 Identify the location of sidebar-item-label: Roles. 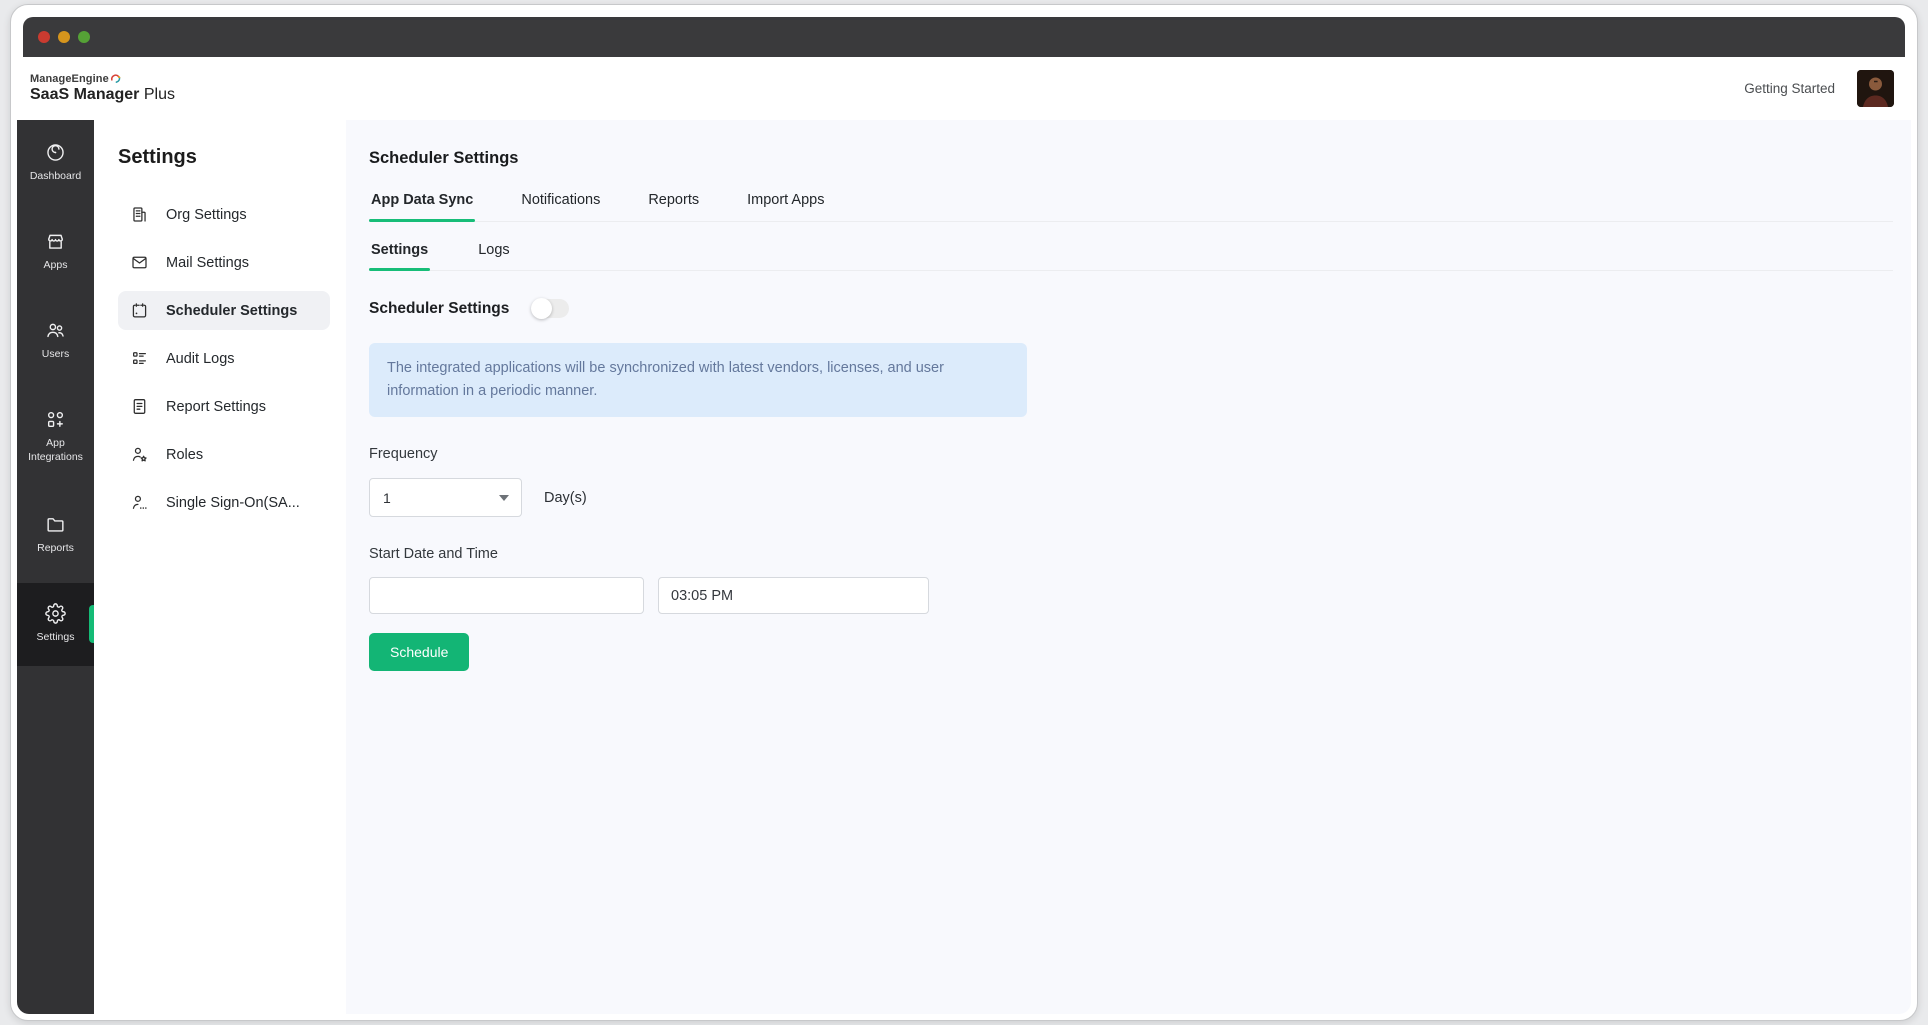
(185, 454).